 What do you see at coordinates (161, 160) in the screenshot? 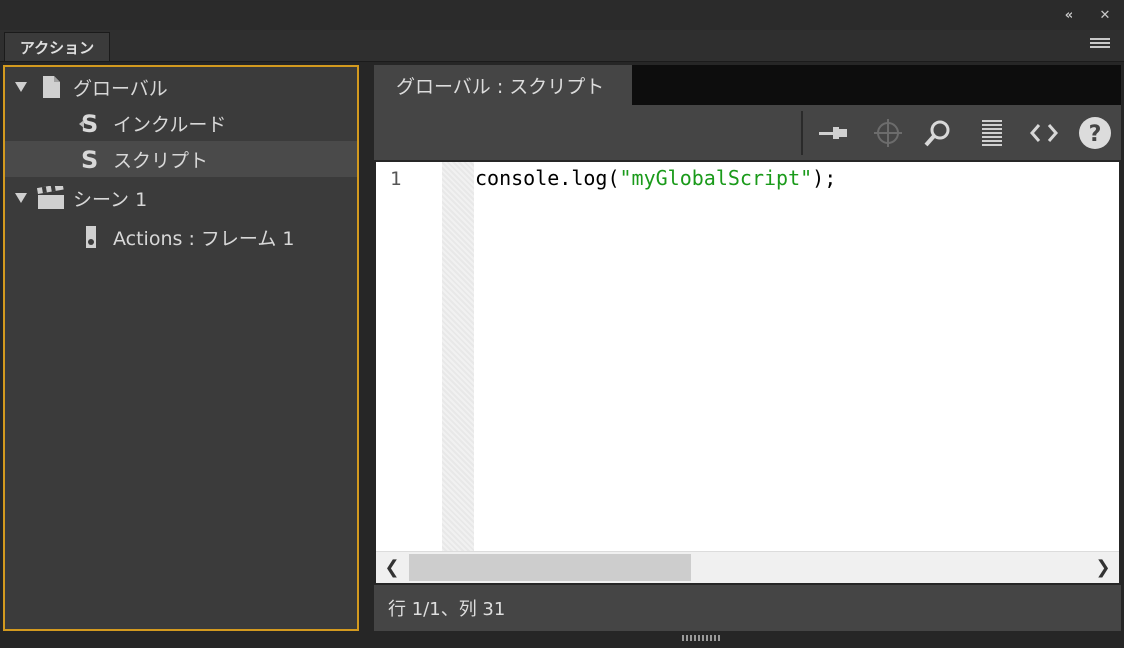
I see `tree-item-label: スクリプト` at bounding box center [161, 160].